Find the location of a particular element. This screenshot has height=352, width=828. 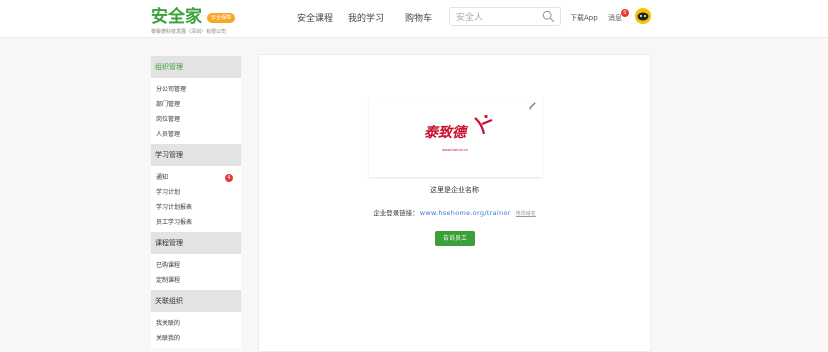

login-link-url: www.hsehome.org/trainor is located at coordinates (465, 213).